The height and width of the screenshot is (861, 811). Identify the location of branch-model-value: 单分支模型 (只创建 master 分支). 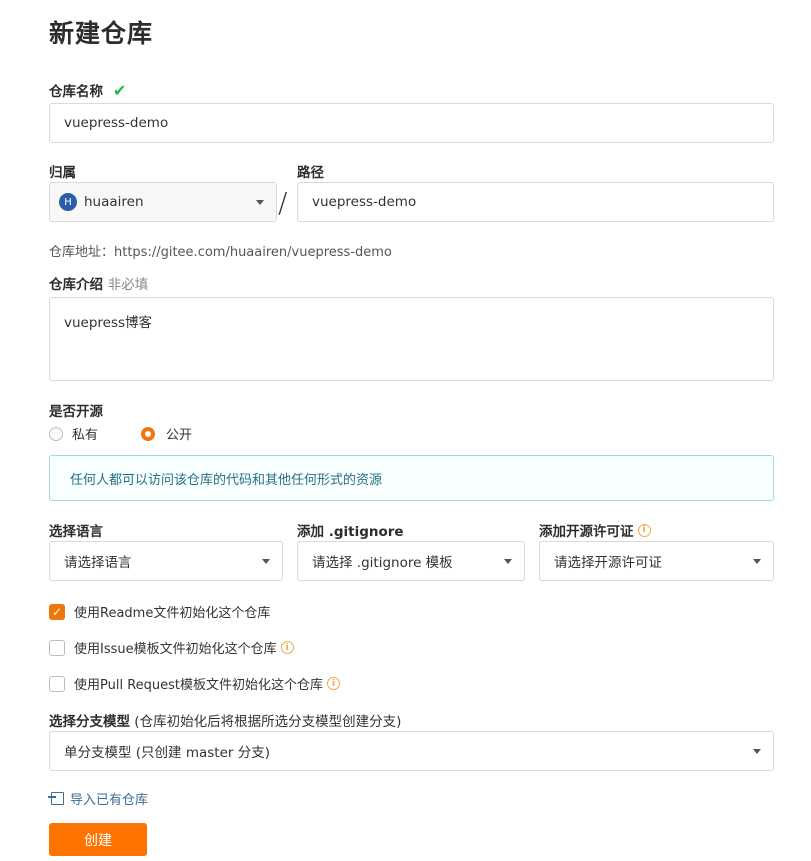
(167, 753).